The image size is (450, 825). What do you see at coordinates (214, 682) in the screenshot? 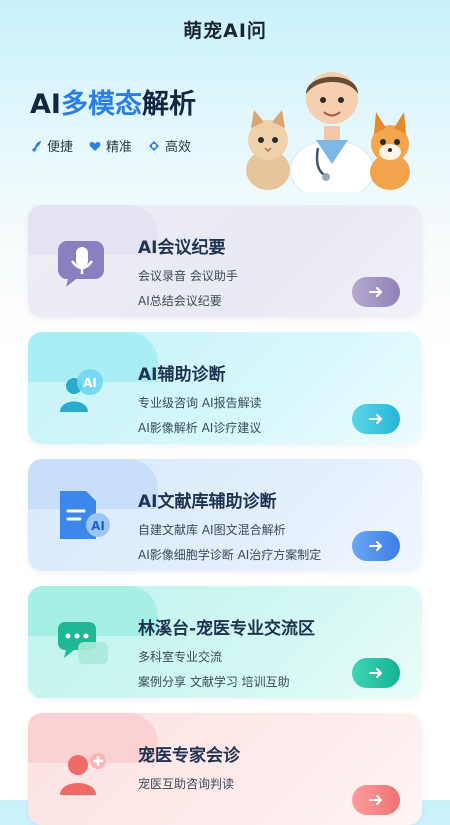
I see `card-desc-line2: 案例分享 文献学习 培训互助` at bounding box center [214, 682].